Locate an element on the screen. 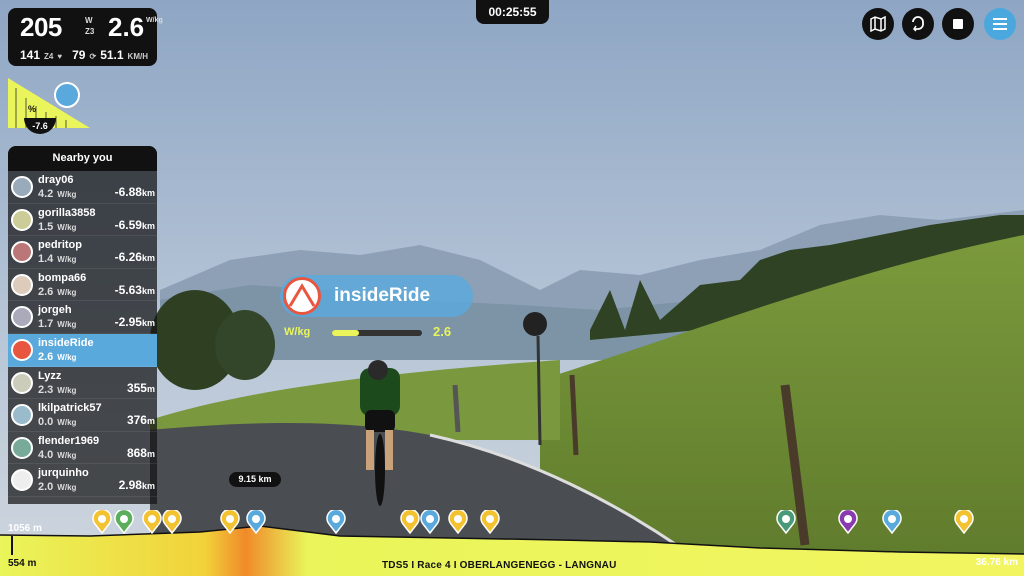 The width and height of the screenshot is (1024, 576). insideride-logo-icon is located at coordinates (302, 296).